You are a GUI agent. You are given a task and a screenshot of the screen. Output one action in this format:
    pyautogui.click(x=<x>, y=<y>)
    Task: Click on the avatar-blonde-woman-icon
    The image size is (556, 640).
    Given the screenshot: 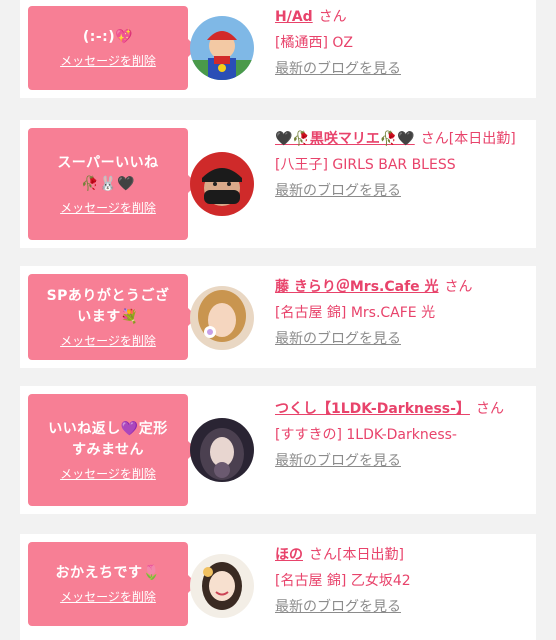 What is the action you would take?
    pyautogui.click(x=222, y=318)
    